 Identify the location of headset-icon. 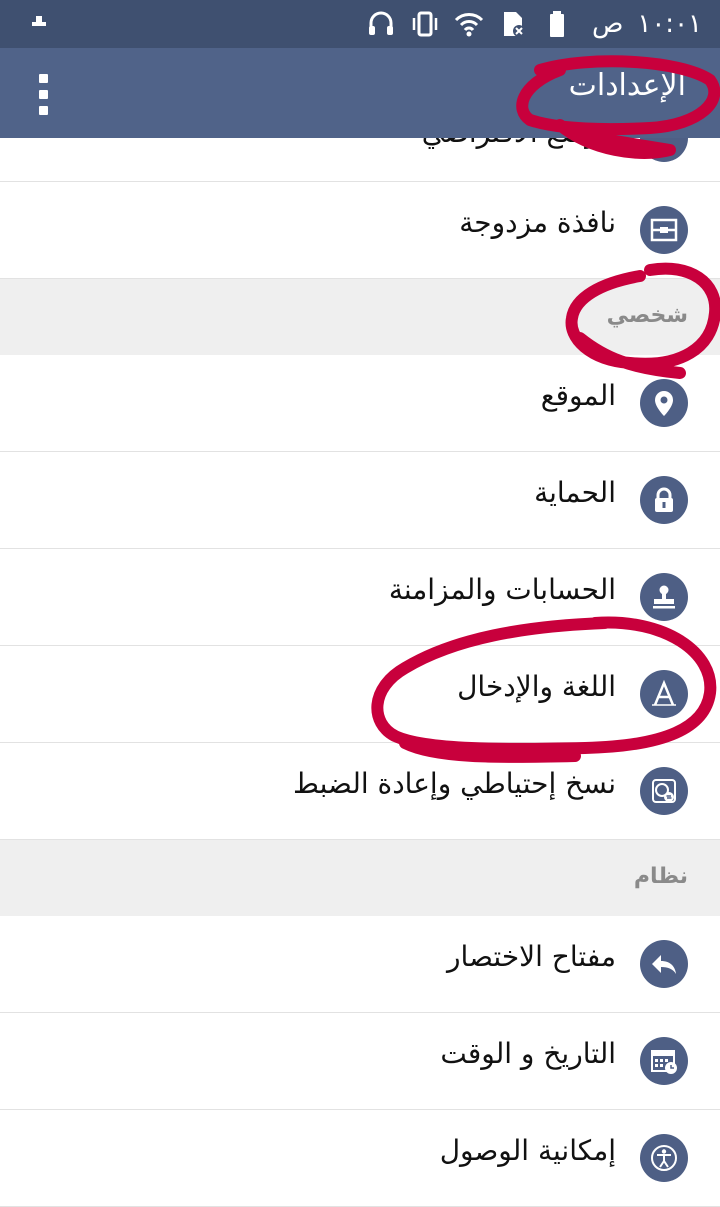
(380, 23).